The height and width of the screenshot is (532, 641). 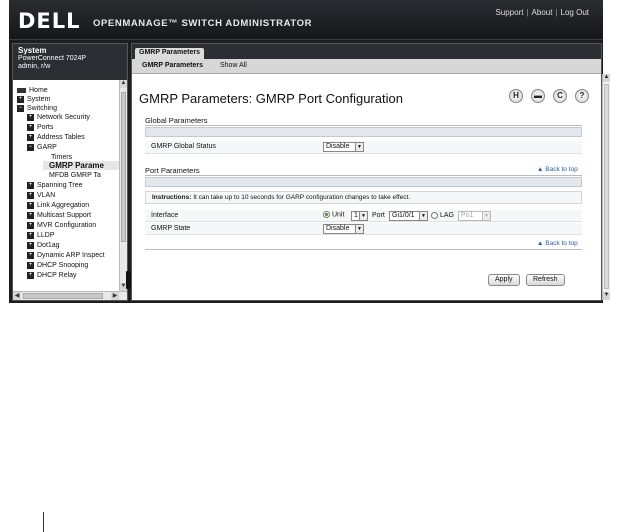 I want to click on about-link: About, so click(x=542, y=12).